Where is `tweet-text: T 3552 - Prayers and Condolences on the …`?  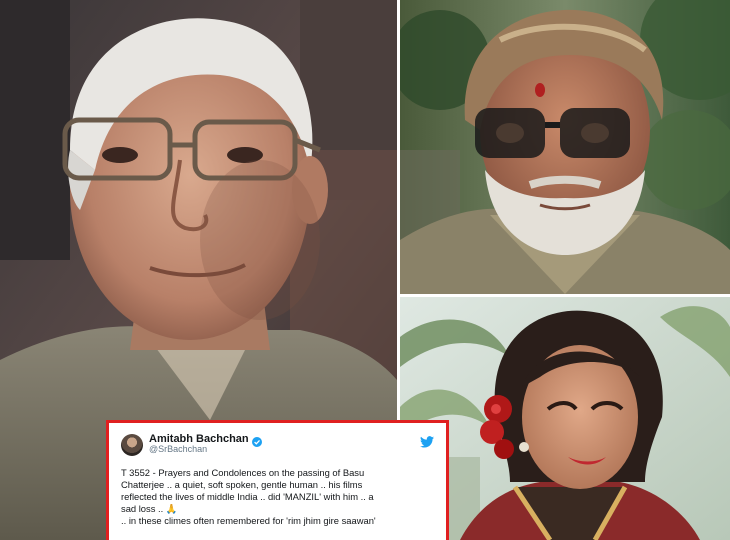 tweet-text: T 3552 - Prayers and Condolences on the … is located at coordinates (277, 497).